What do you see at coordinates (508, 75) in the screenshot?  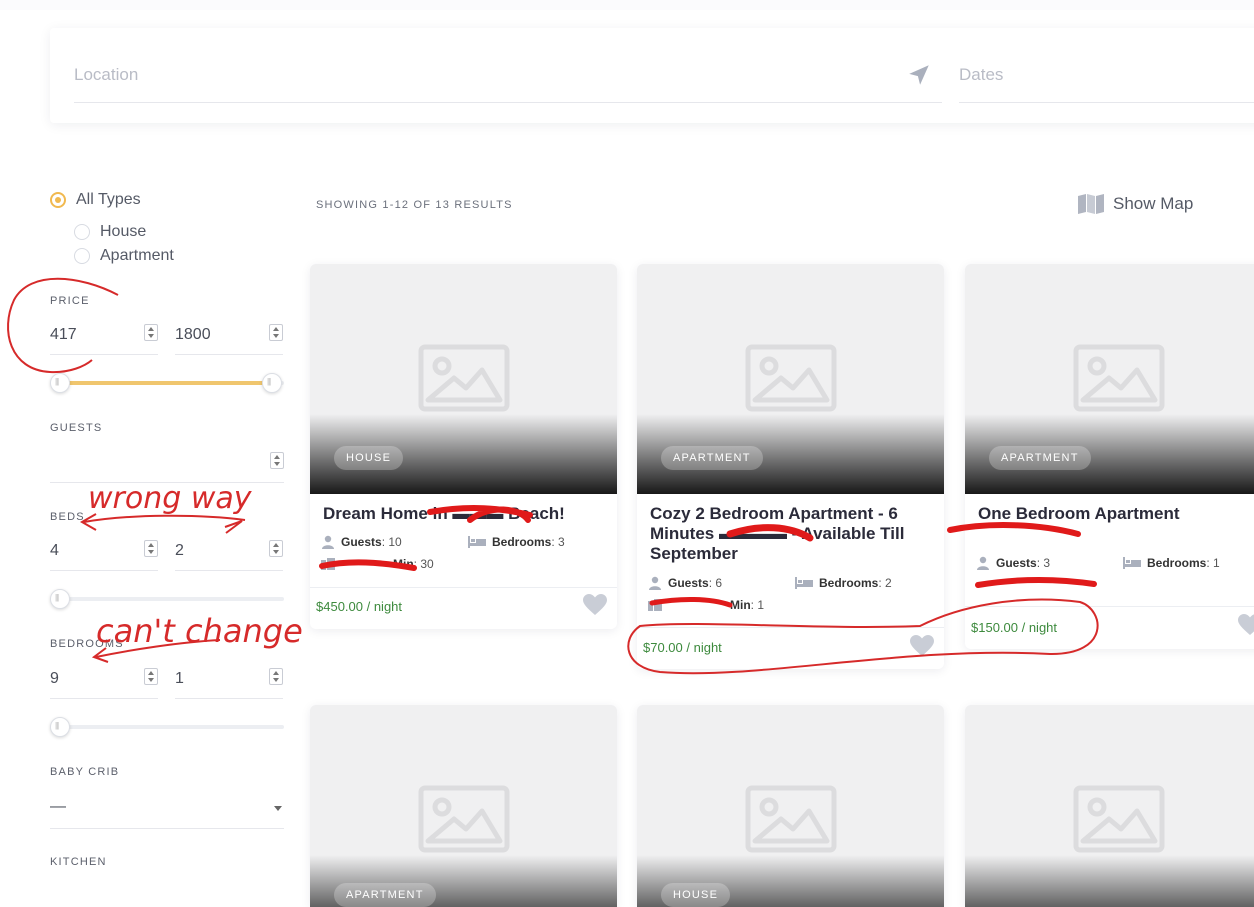 I see `location-input` at bounding box center [508, 75].